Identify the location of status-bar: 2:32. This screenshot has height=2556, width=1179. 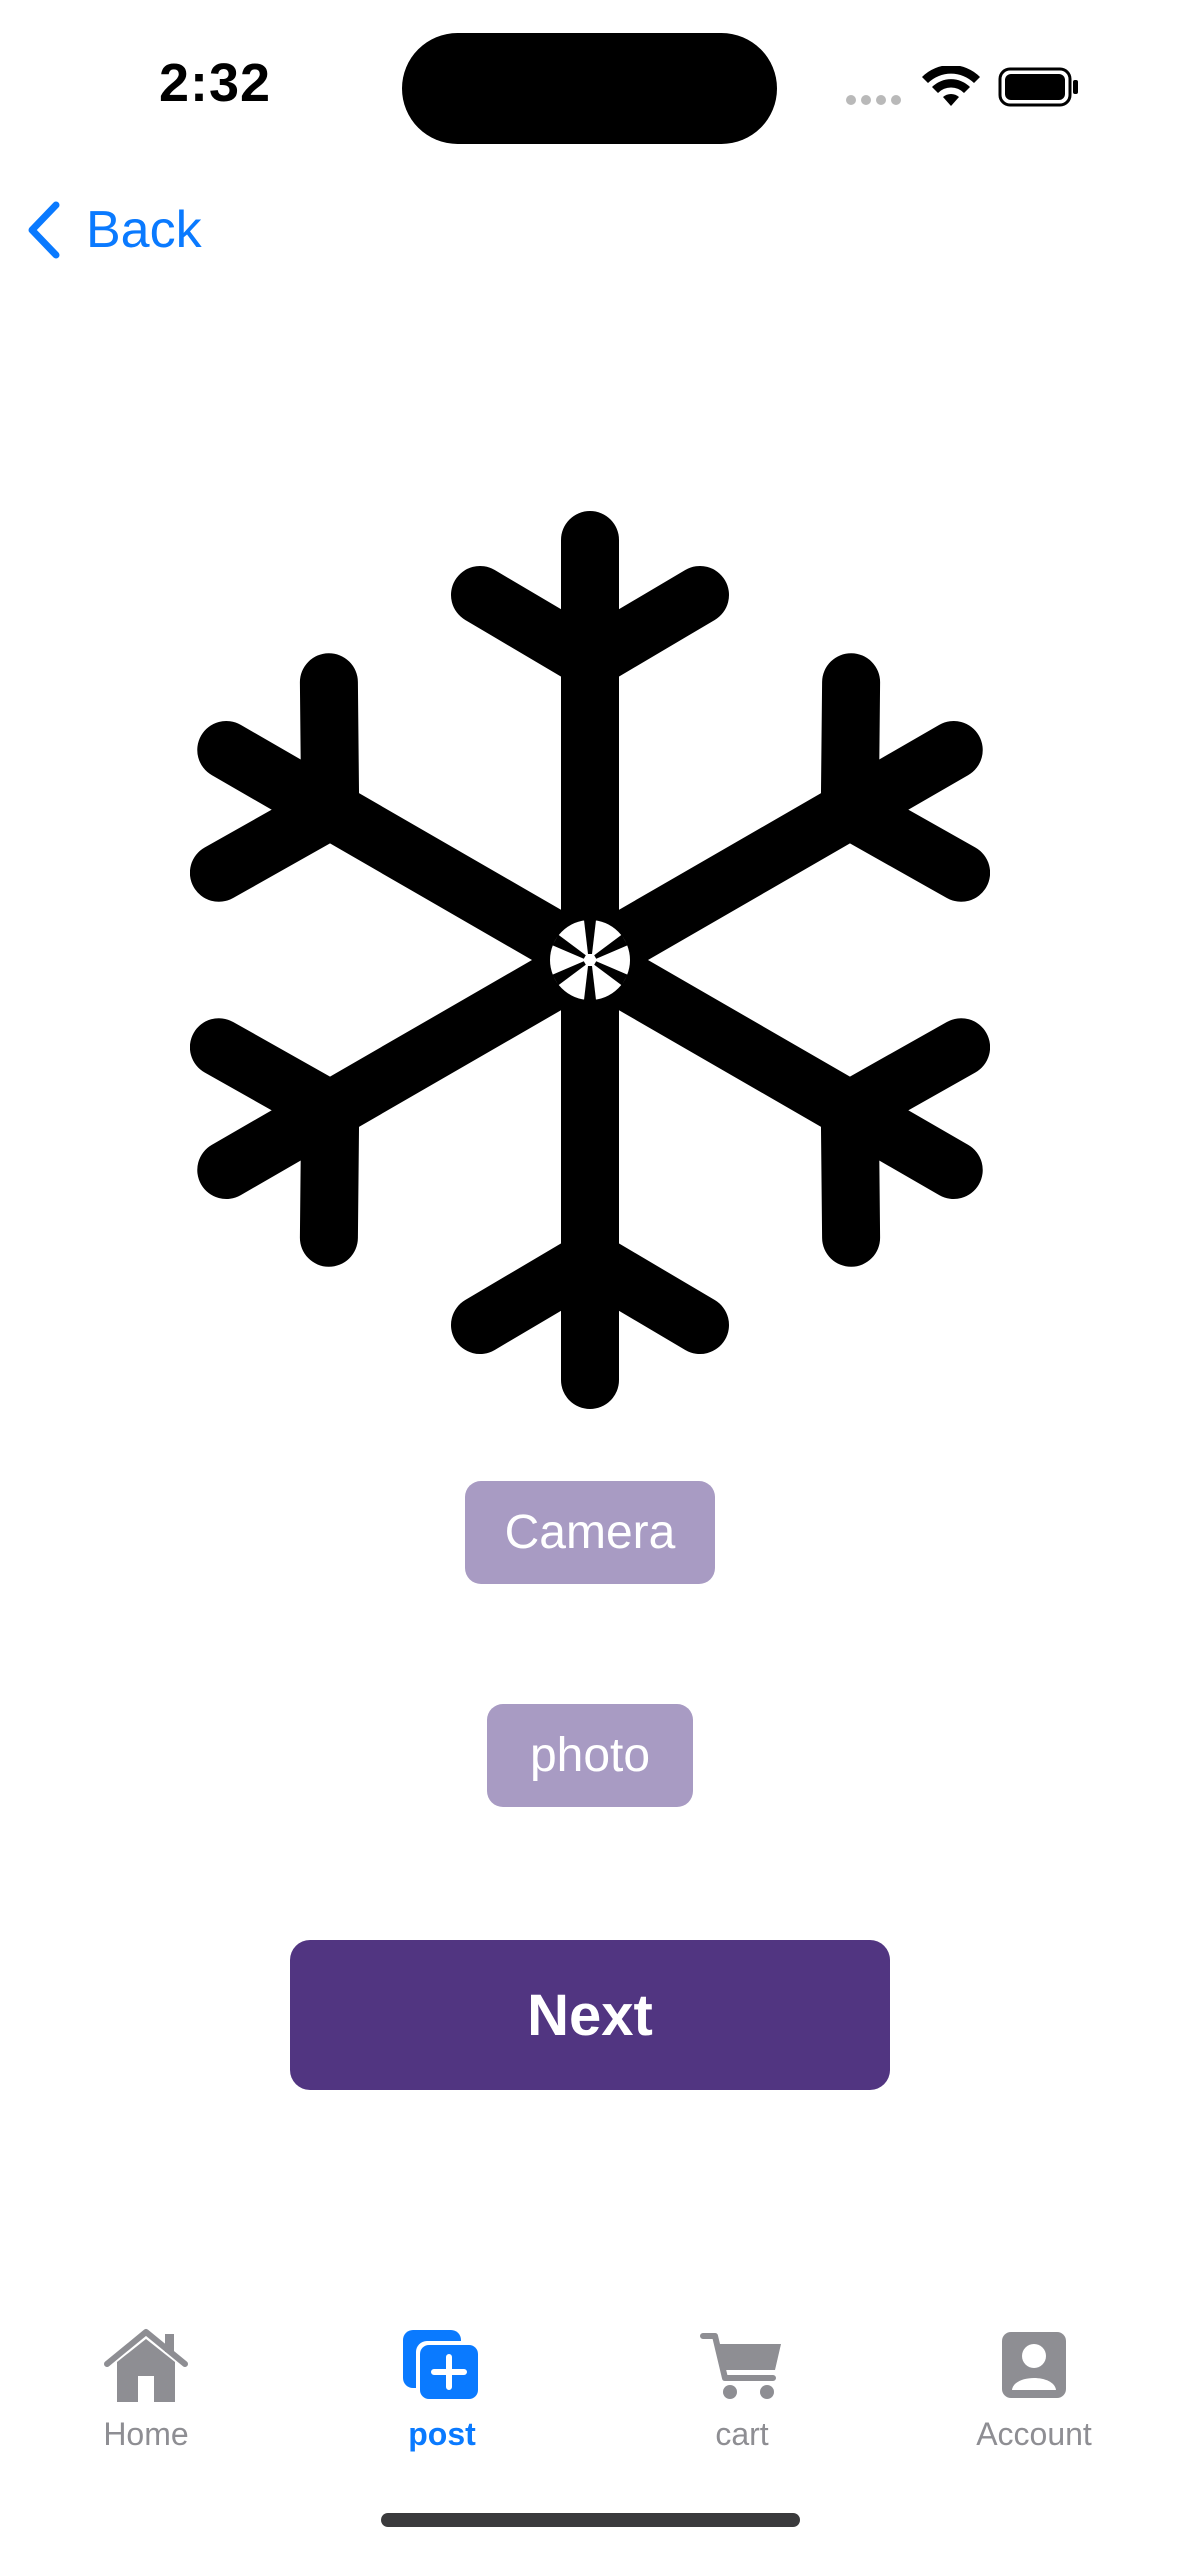
(589, 90).